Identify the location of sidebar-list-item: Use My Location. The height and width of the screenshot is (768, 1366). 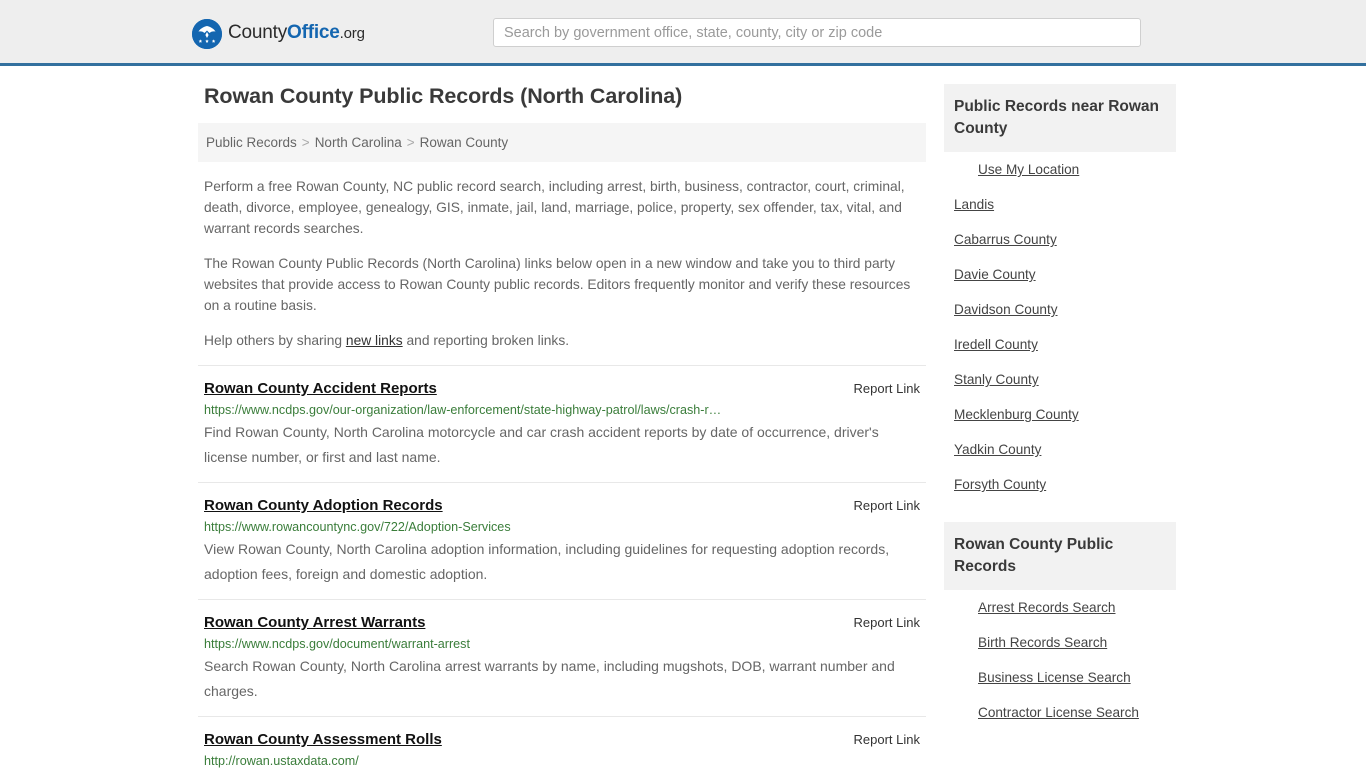
(1060, 169).